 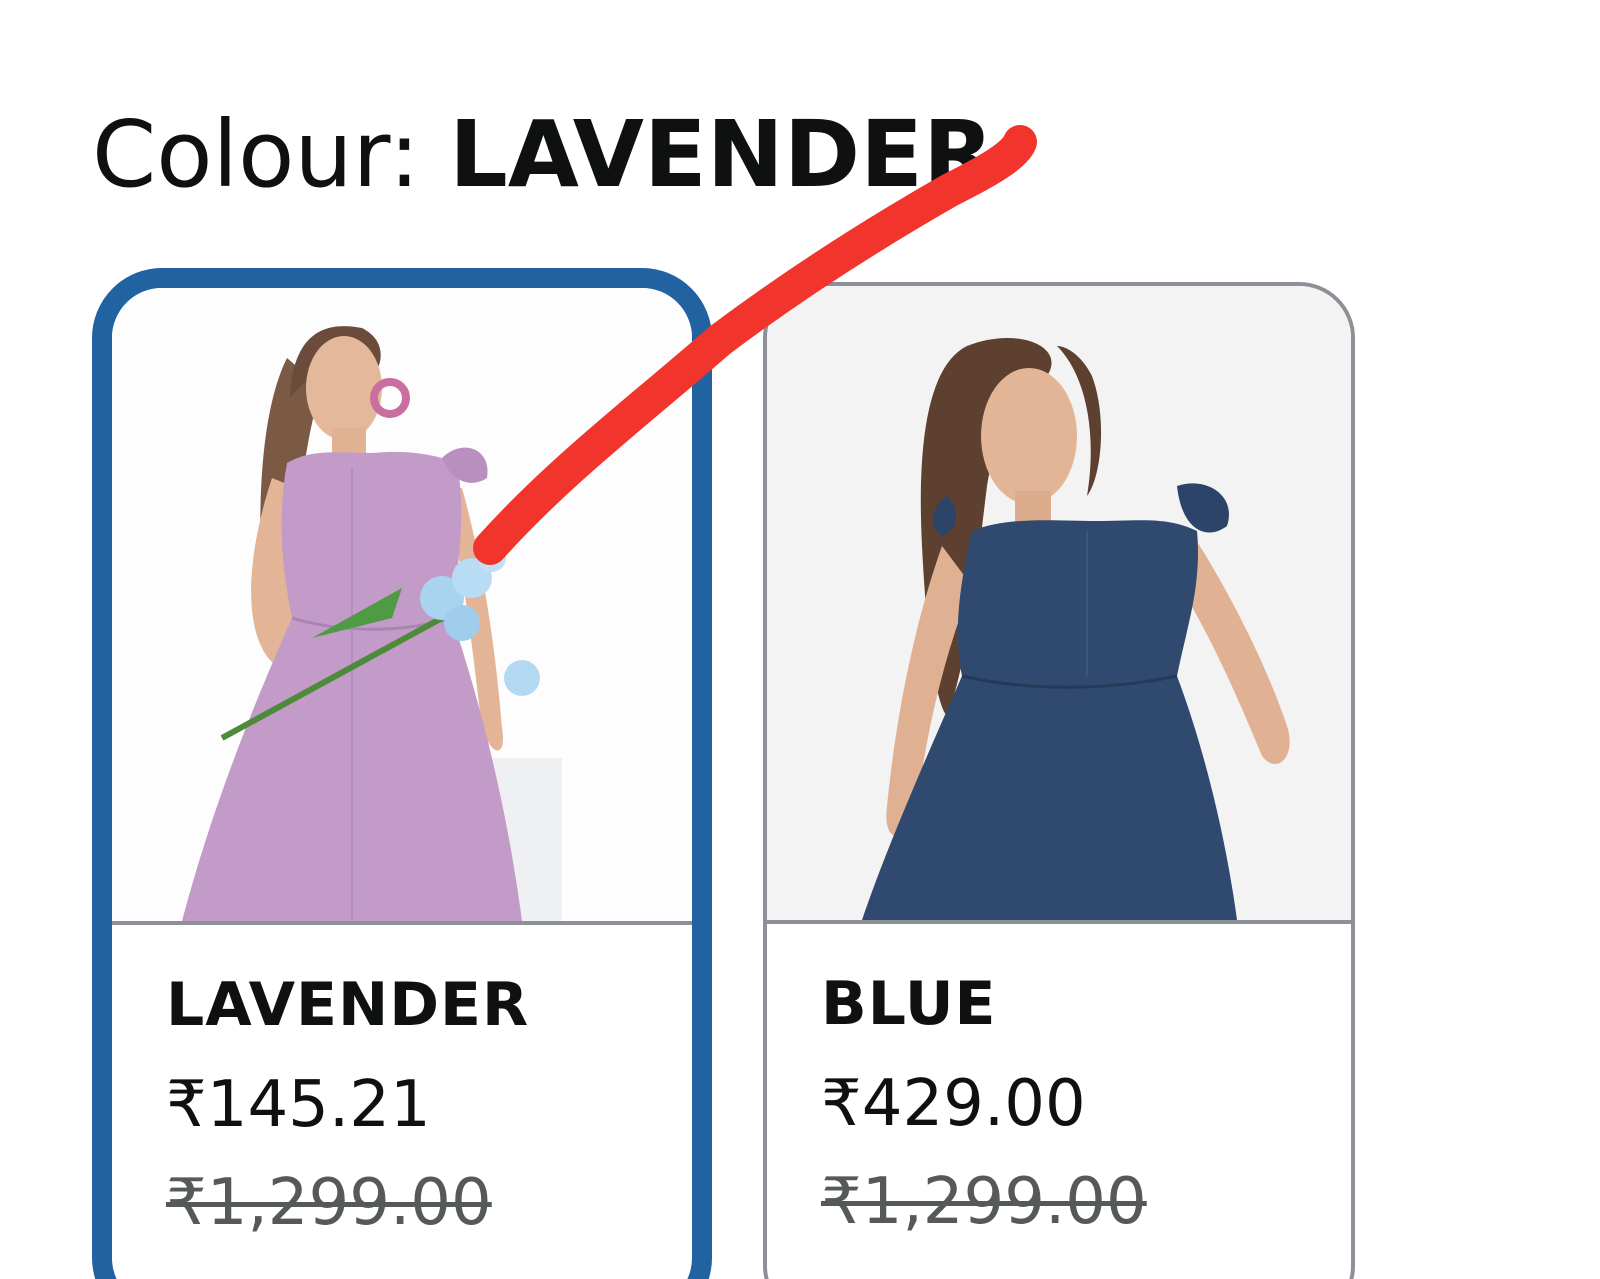 What do you see at coordinates (329, 1203) in the screenshot?
I see `swatch-lavender-mrp: ₹1,299.00` at bounding box center [329, 1203].